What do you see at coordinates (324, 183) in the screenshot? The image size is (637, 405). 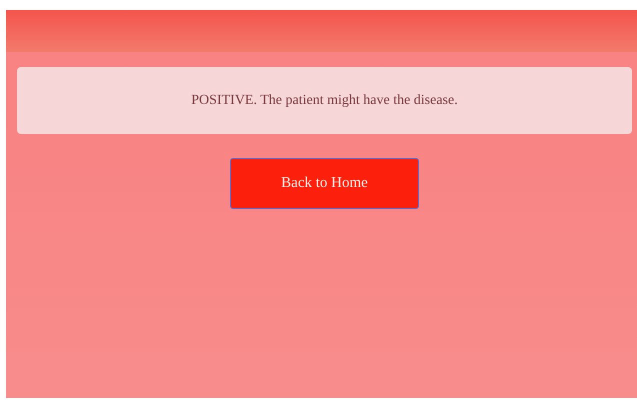 I see `back-home-button: Back to Home` at bounding box center [324, 183].